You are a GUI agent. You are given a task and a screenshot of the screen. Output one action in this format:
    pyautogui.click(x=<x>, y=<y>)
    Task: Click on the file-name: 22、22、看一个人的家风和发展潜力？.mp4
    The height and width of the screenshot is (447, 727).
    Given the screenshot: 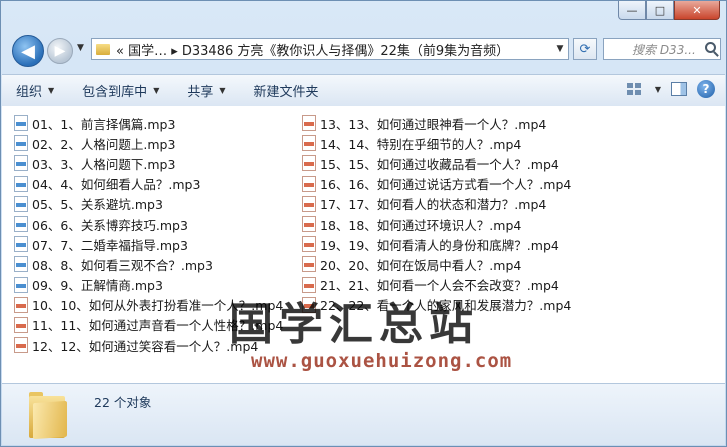 What is the action you would take?
    pyautogui.click(x=446, y=306)
    